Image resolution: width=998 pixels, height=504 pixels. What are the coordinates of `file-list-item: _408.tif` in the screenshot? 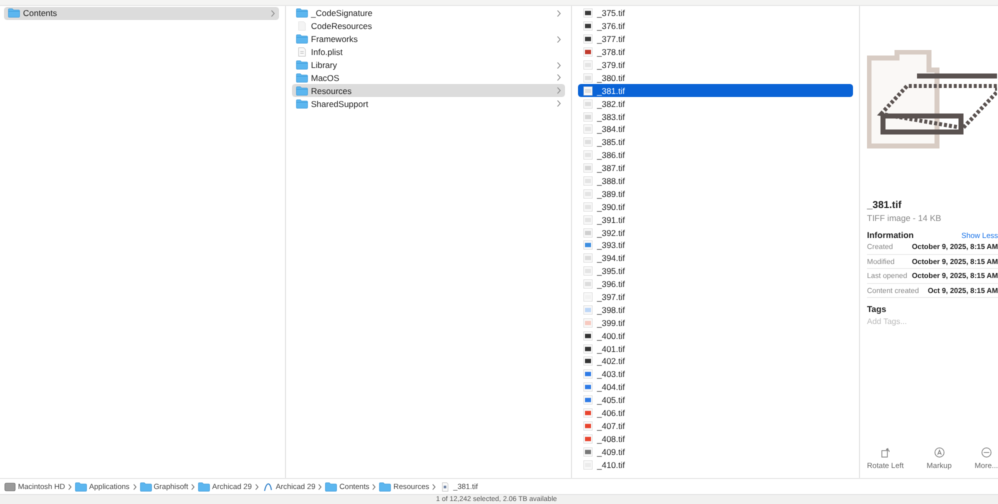 It's located at (715, 439).